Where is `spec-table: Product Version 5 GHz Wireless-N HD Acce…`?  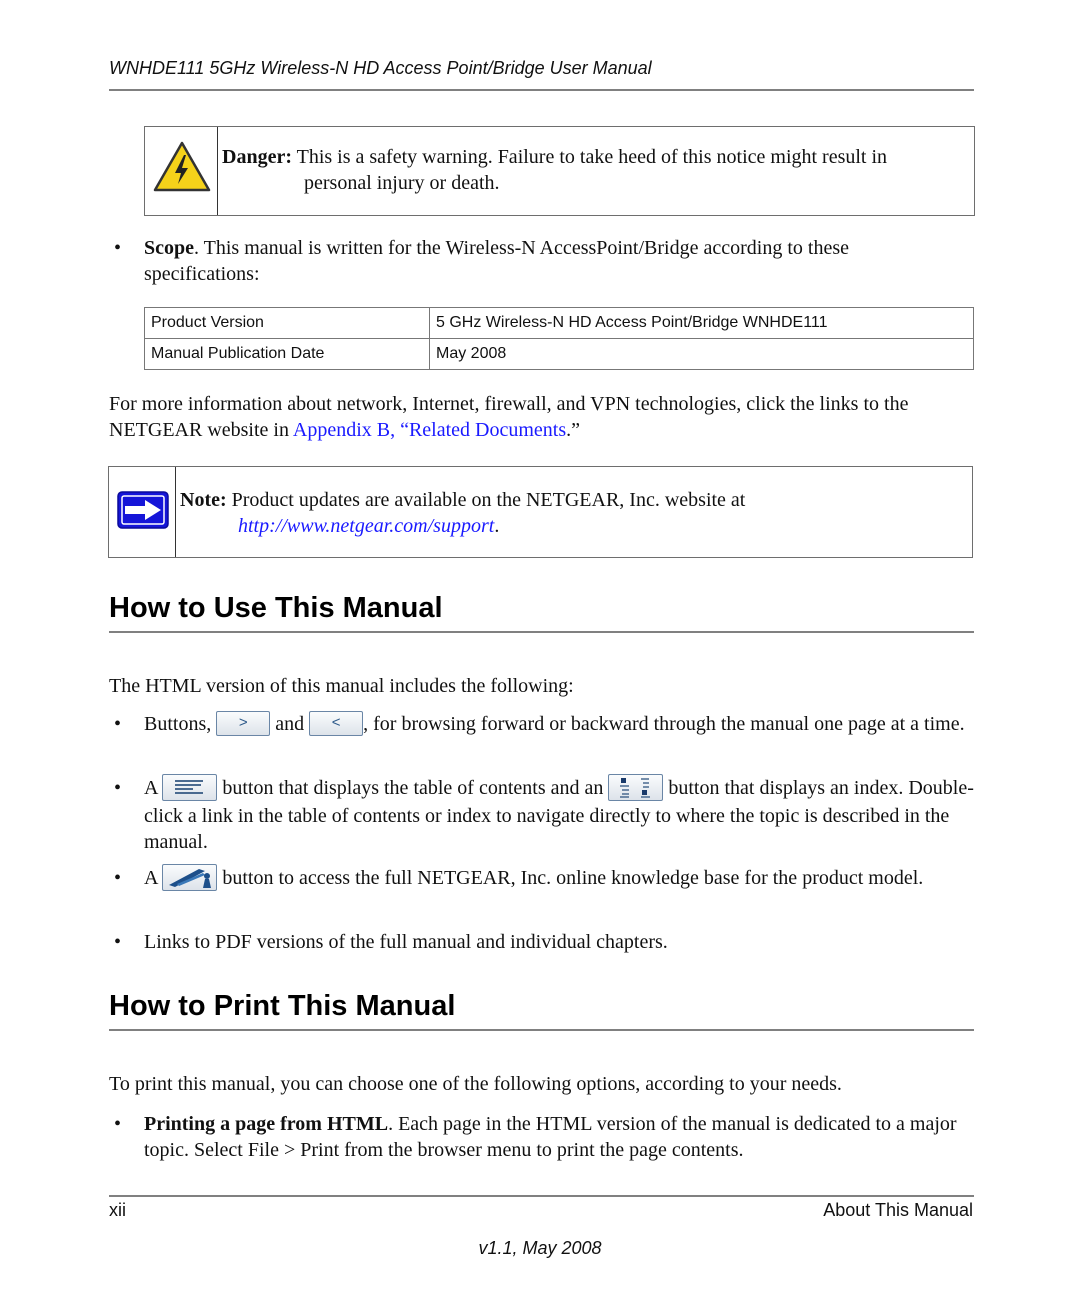 spec-table: Product Version 5 GHz Wireless-N HD Acce… is located at coordinates (559, 338).